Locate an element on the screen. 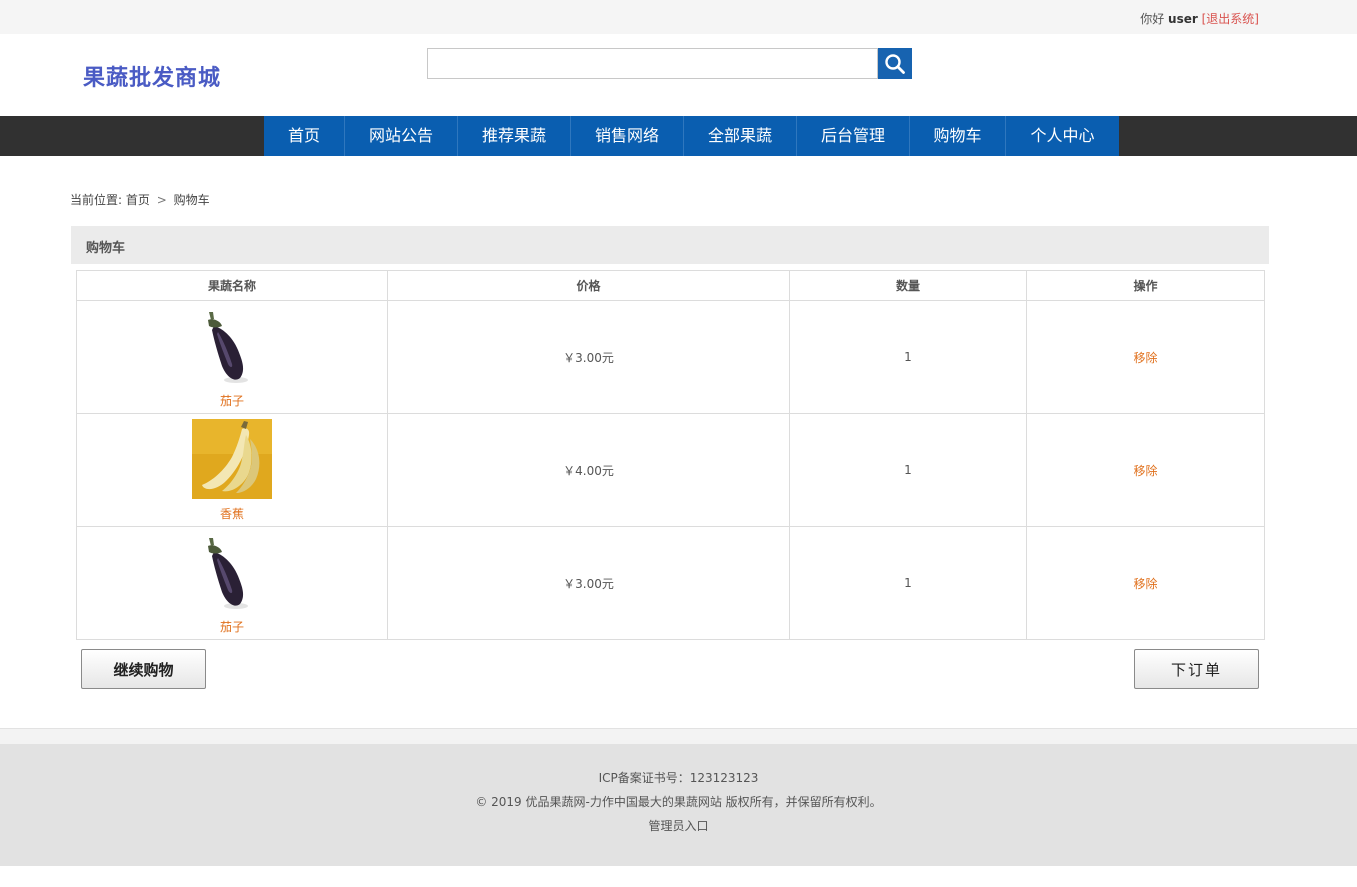  main-nav: 首页 网站公告 推荐果蔬 销售网络 全部果蔬 后台管理 购物车 个人中心 is located at coordinates (678, 136).